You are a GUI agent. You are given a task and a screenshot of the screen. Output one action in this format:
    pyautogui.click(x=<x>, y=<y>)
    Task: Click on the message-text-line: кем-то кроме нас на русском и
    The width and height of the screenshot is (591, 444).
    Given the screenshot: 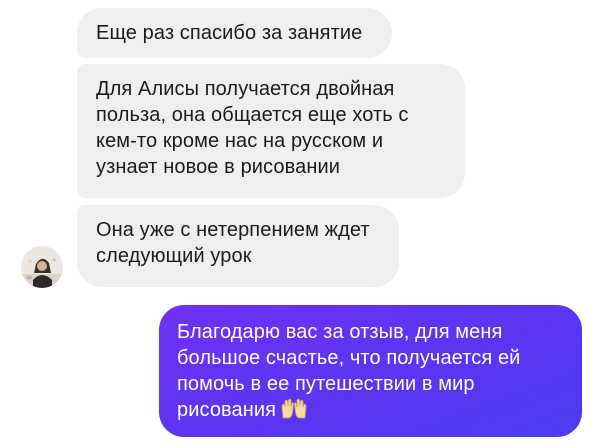 What is the action you would take?
    pyautogui.click(x=240, y=141)
    